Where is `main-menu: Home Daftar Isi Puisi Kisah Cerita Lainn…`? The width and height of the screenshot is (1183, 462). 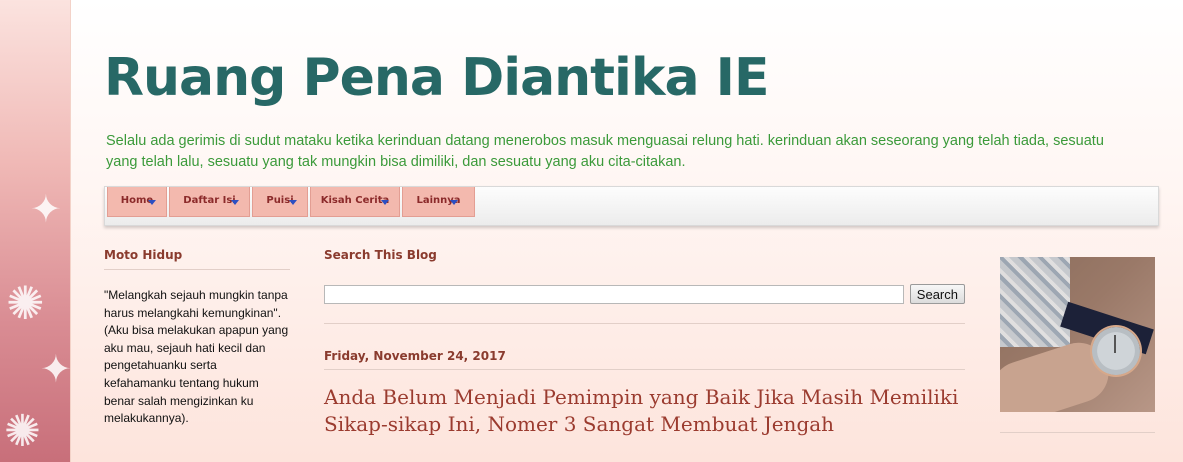 main-menu: Home Daftar Isi Puisi Kisah Cerita Lainn… is located at coordinates (631, 206).